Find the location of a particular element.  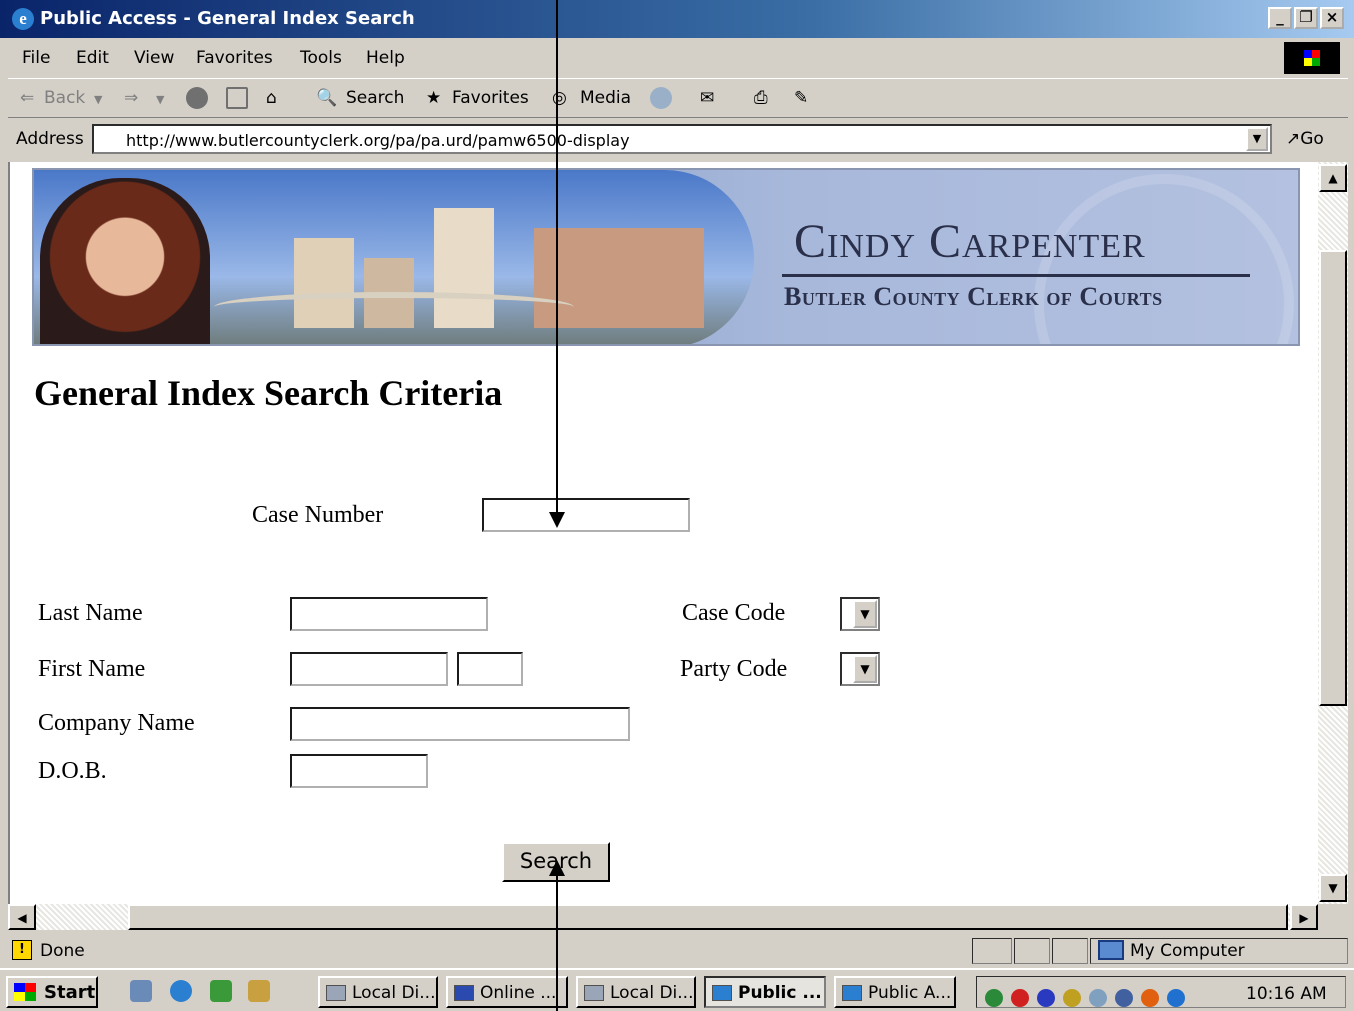

scroll-left-icon: ◀ is located at coordinates (22, 917).